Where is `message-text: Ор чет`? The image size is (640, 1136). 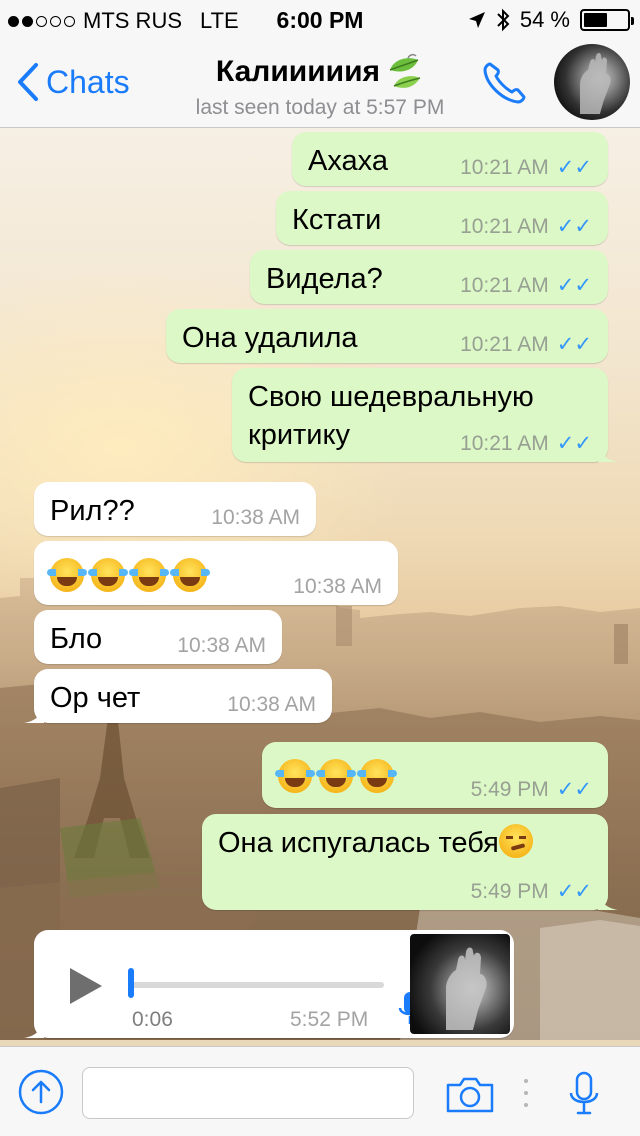 message-text: Ор чет is located at coordinates (95, 698).